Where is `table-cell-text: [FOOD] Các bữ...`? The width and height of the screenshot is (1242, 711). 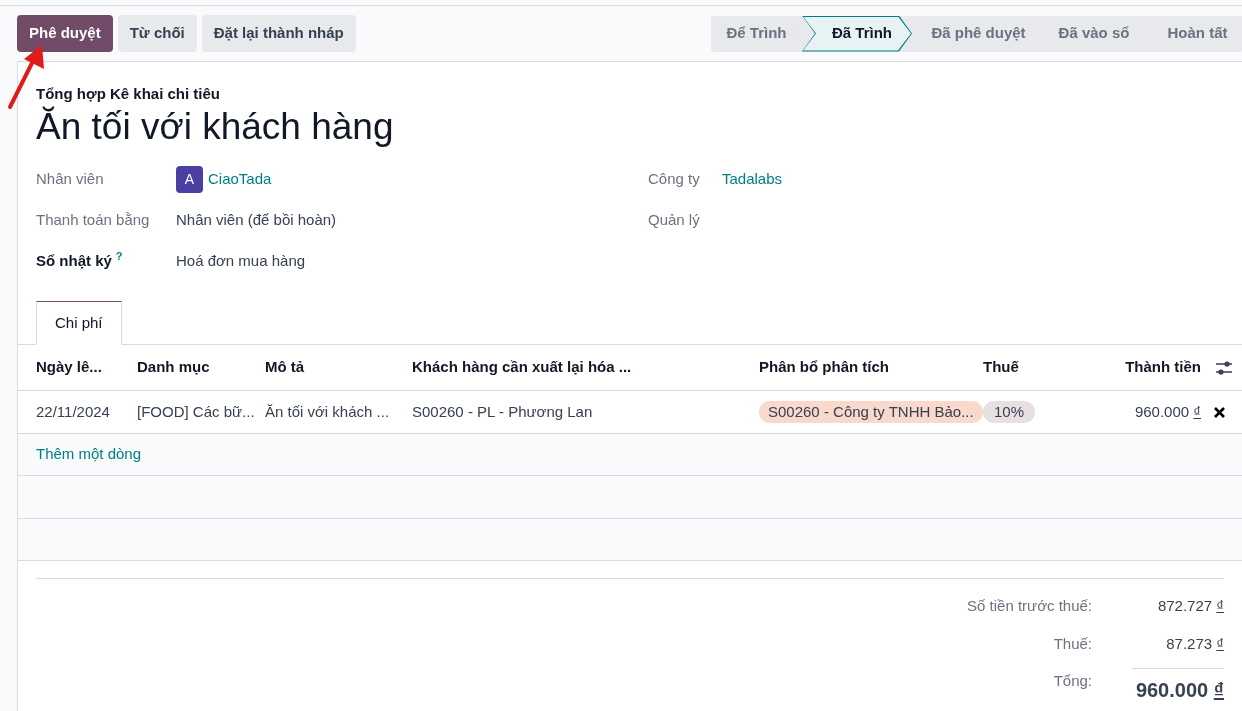 table-cell-text: [FOOD] Các bữ... is located at coordinates (196, 411).